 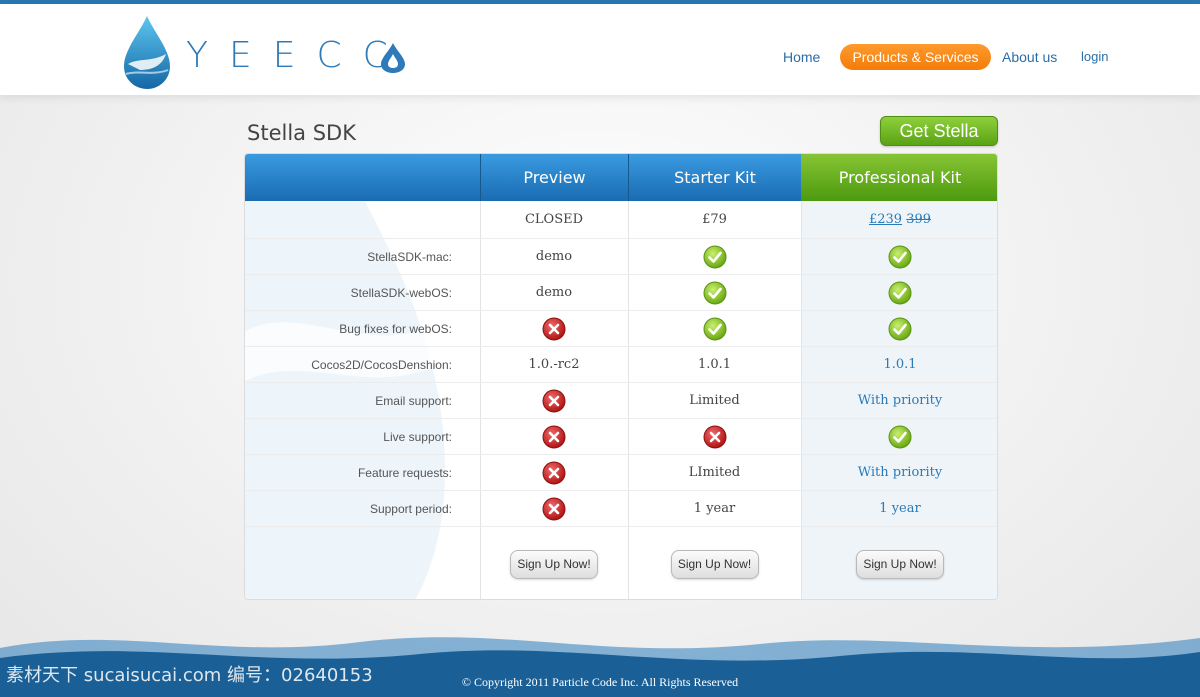 I want to click on starter-price: £79, so click(x=714, y=219).